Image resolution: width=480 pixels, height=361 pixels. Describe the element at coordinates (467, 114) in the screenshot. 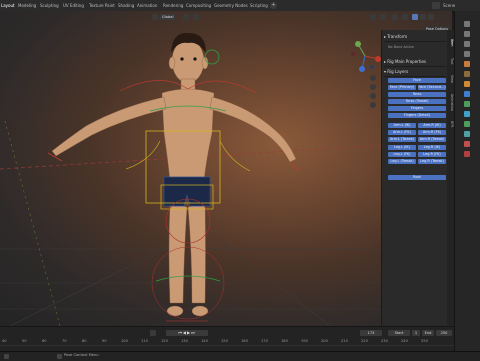

I see `constraint-properties-icon` at that location.